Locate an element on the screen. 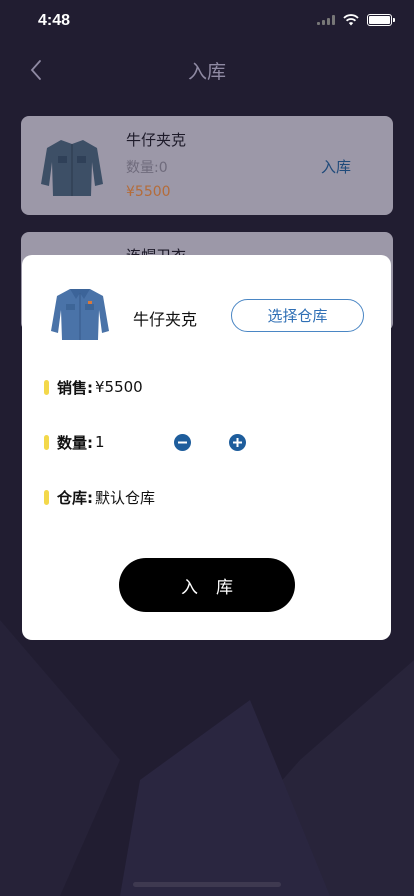  sale-value: ¥5500 is located at coordinates (119, 387).